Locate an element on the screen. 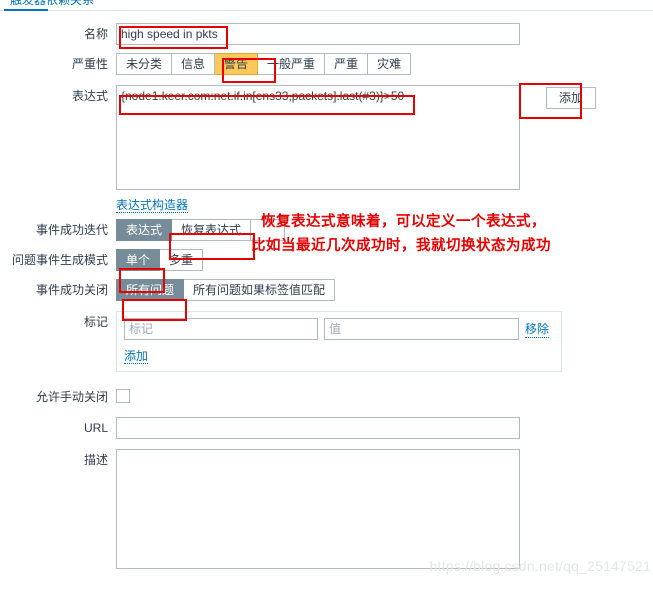 The height and width of the screenshot is (592, 653). csdn-watermark: https://blog.csdn.net/qq_25147521 is located at coordinates (540, 566).